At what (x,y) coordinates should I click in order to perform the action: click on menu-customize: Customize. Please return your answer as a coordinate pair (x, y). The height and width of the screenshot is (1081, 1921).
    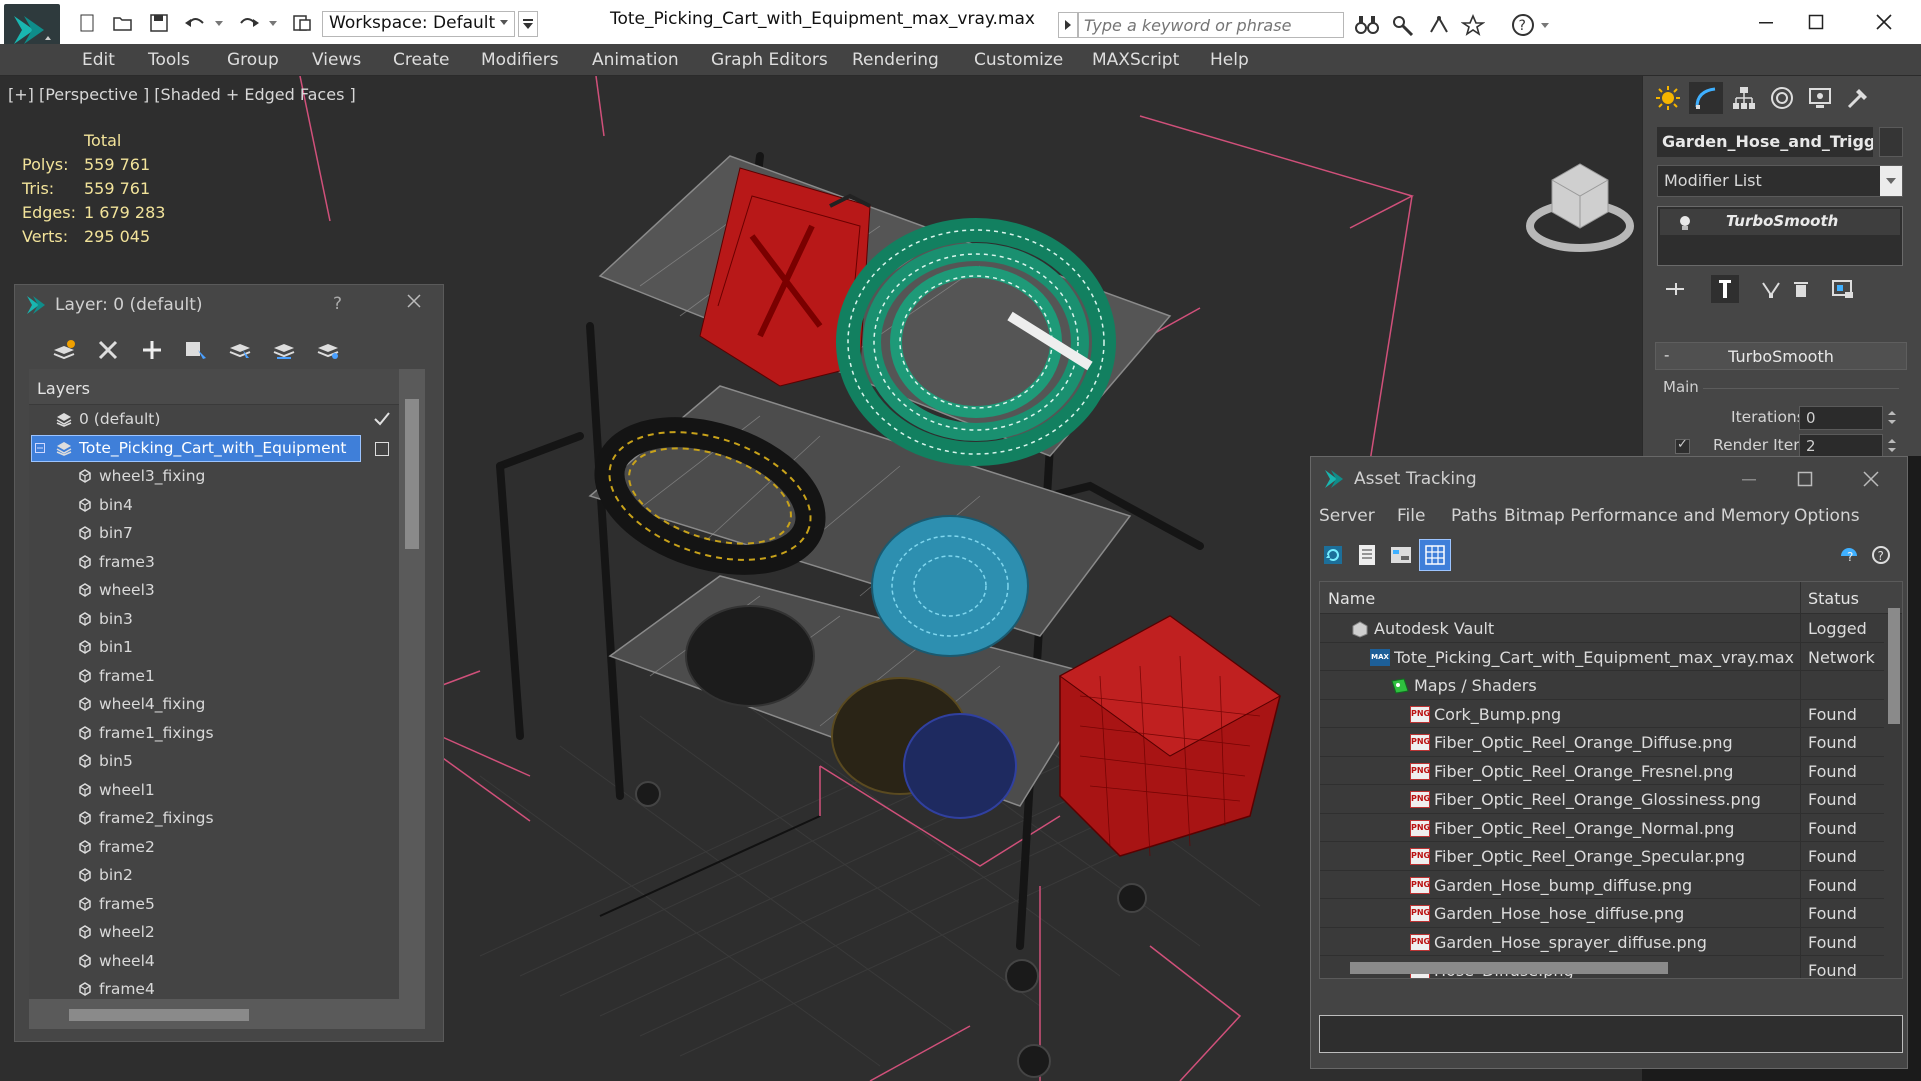
    Looking at the image, I should click on (1018, 60).